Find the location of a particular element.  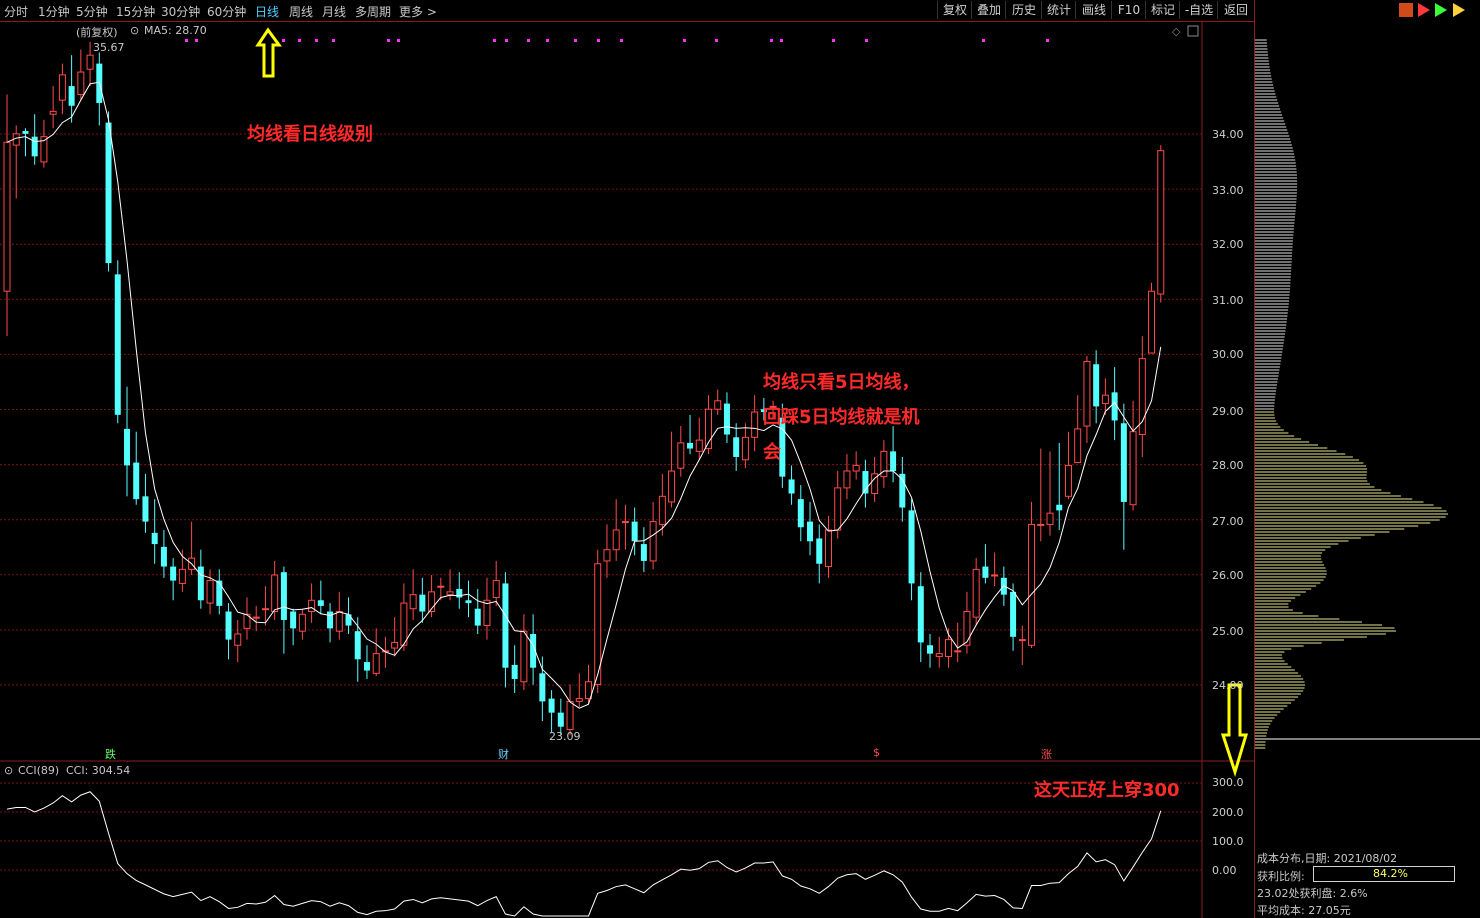

ma-toggle-icon: ⊙ is located at coordinates (134, 30).